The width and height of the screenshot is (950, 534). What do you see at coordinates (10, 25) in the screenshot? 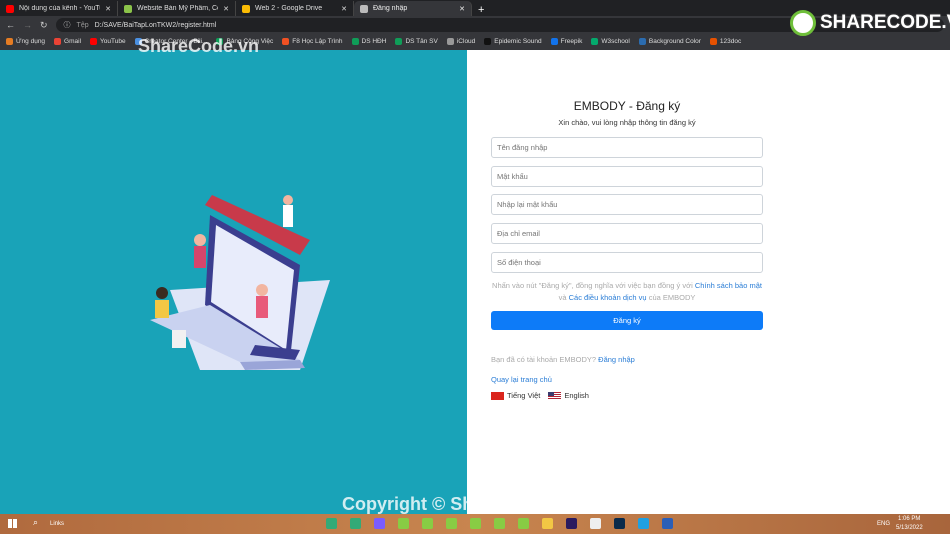
I see `back-icon: ←` at bounding box center [10, 25].